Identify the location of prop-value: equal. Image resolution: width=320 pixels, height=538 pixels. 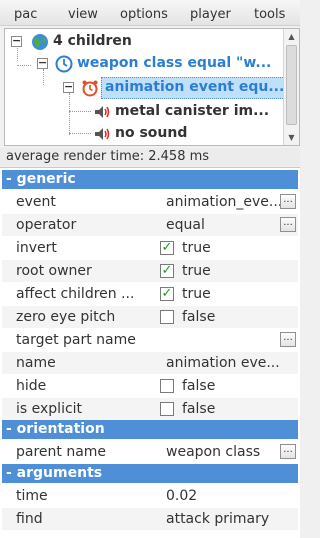
(223, 225).